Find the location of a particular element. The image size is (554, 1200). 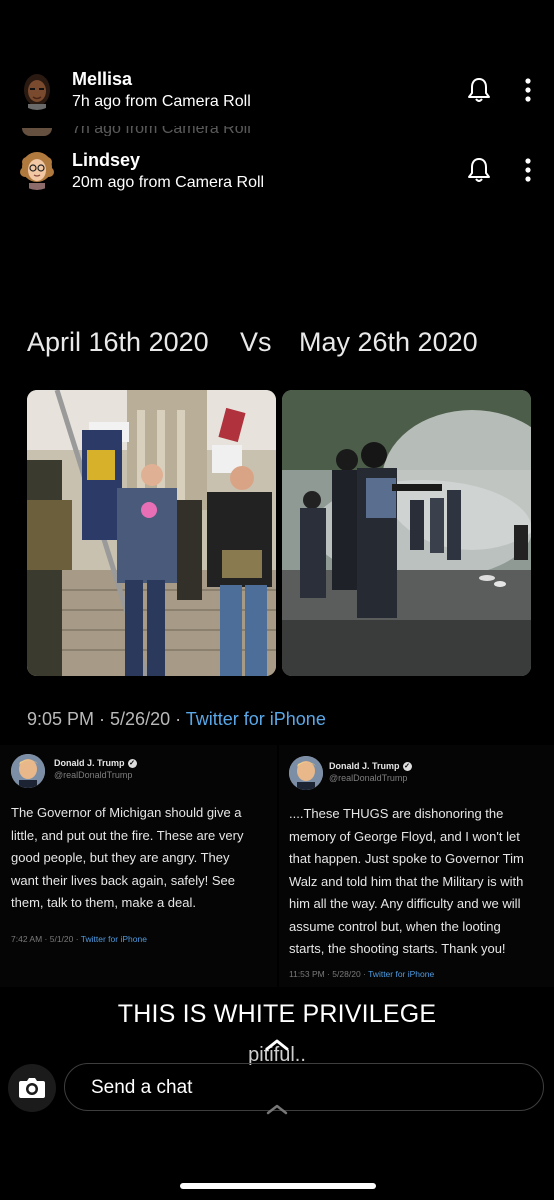

tweet-line: that happen. Just spoke to Governor Tim is located at coordinates (406, 858).